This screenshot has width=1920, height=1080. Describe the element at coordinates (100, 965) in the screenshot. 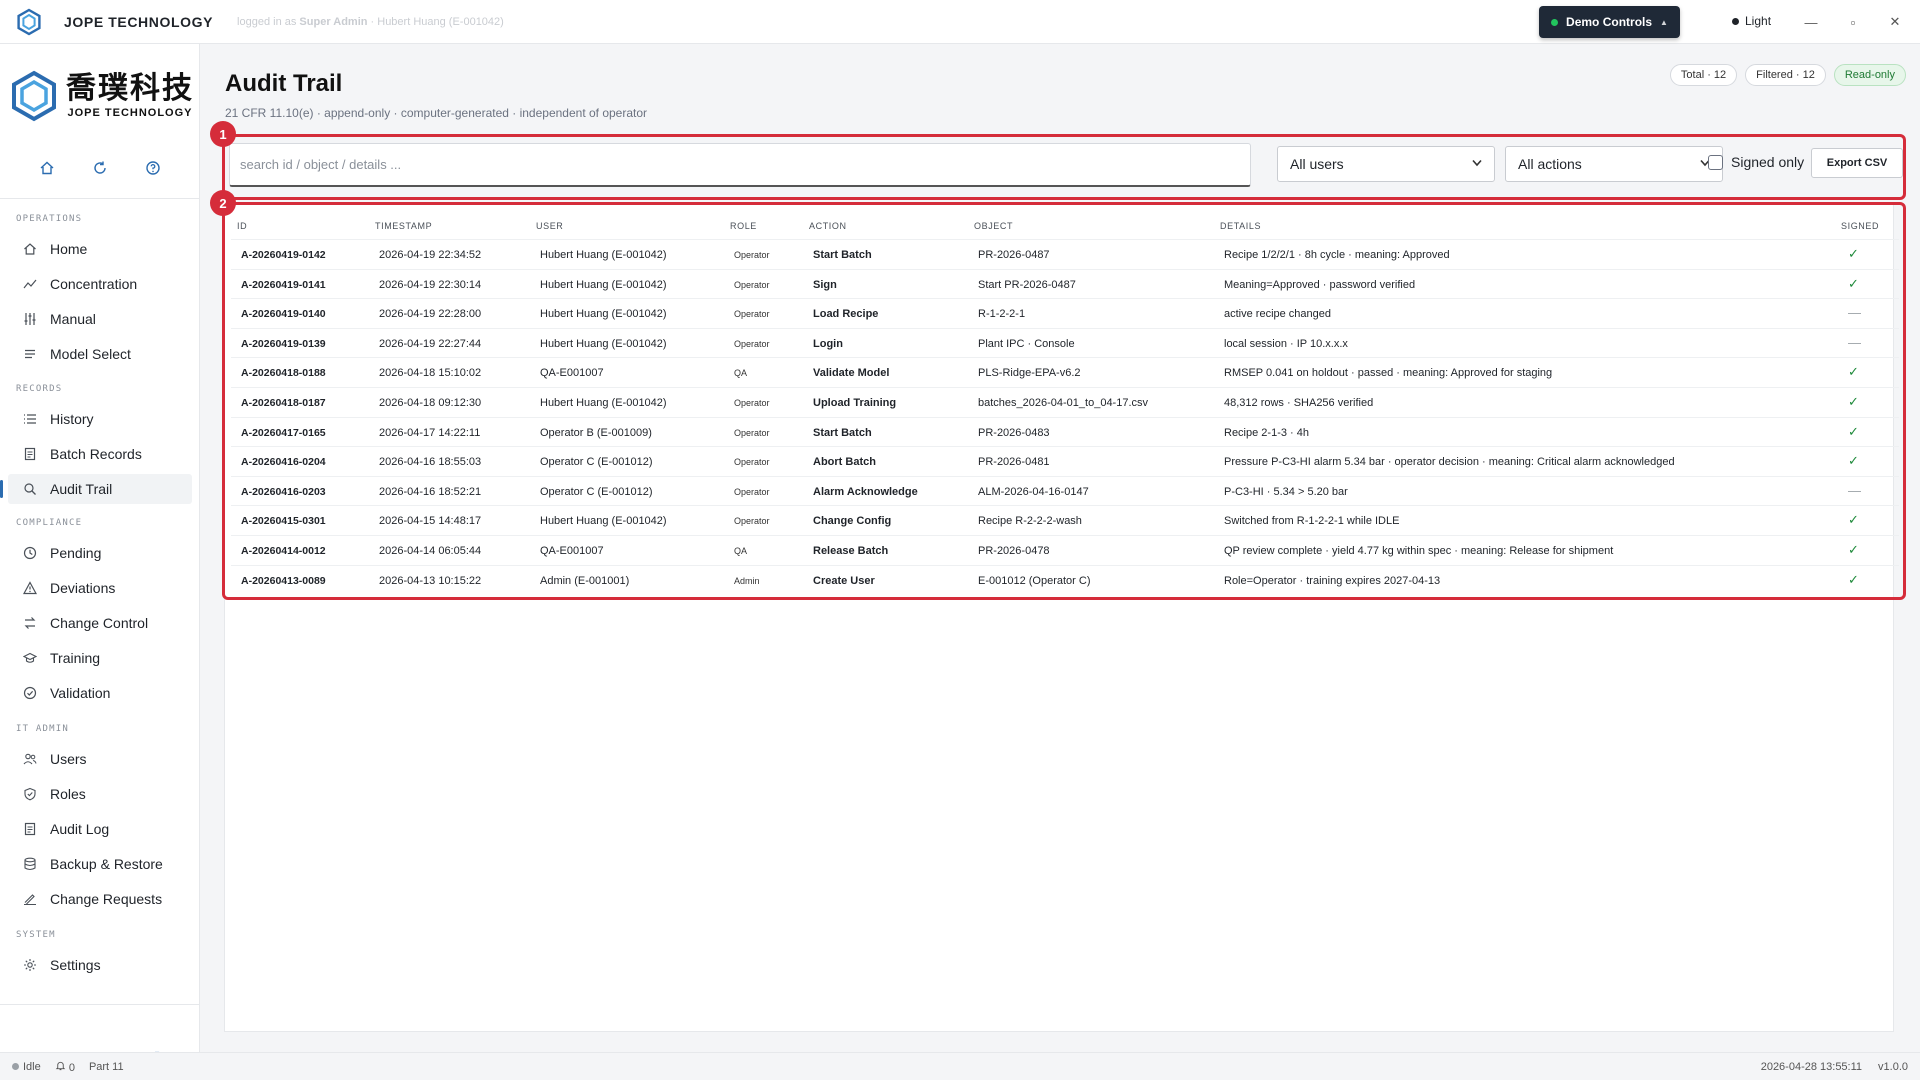

I see `sidebar-item-settings: Settings` at that location.